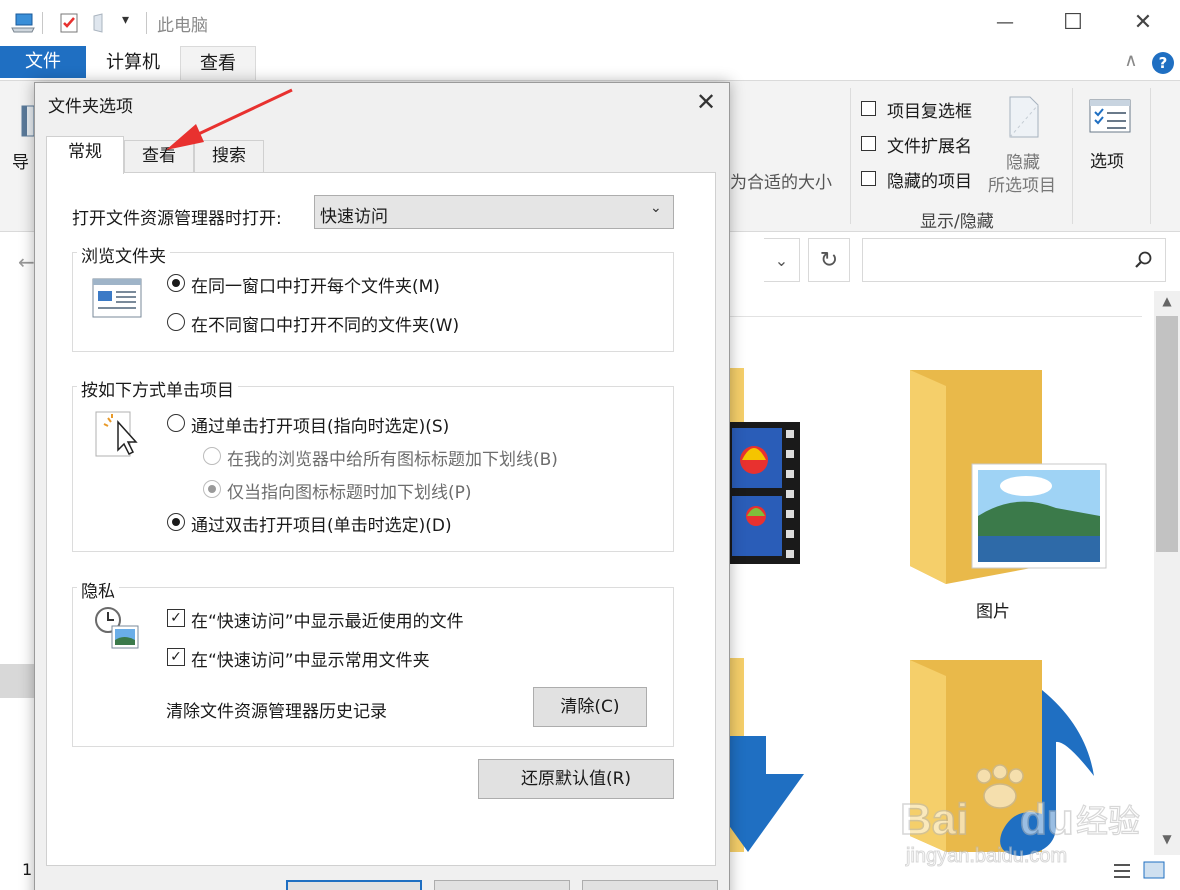 The width and height of the screenshot is (1180, 890). What do you see at coordinates (176, 657) in the screenshot?
I see `show-frequent-folders-checkbox: ✓` at bounding box center [176, 657].